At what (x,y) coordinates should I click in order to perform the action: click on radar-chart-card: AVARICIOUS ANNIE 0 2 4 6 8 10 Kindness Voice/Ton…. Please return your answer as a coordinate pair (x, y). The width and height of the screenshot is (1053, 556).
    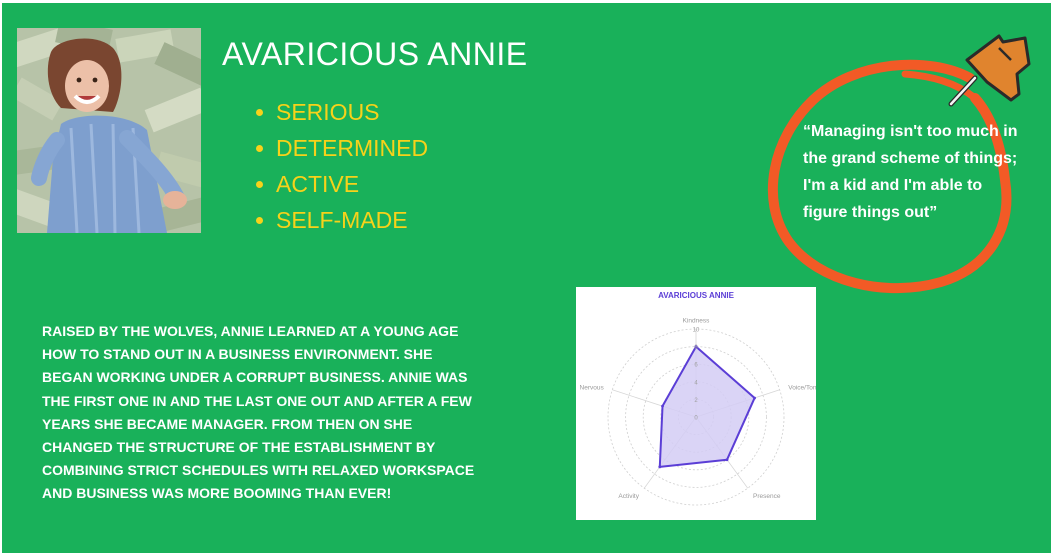
    Looking at the image, I should click on (696, 403).